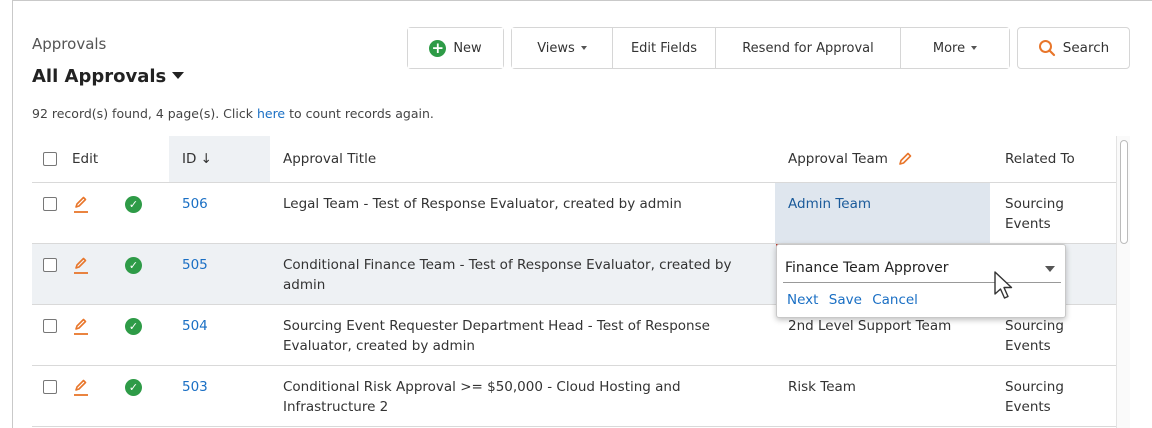  I want to click on column-header-team: Approval Team, so click(882, 159).